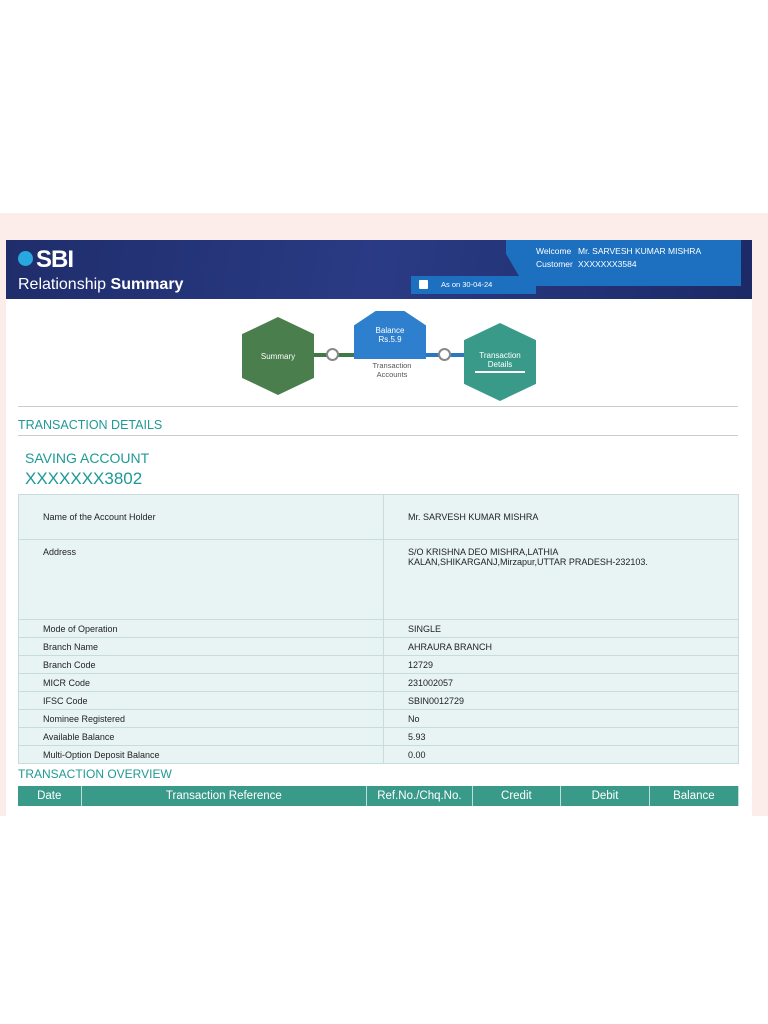  Describe the element at coordinates (50, 796) in the screenshot. I see `column-header: Date` at that location.